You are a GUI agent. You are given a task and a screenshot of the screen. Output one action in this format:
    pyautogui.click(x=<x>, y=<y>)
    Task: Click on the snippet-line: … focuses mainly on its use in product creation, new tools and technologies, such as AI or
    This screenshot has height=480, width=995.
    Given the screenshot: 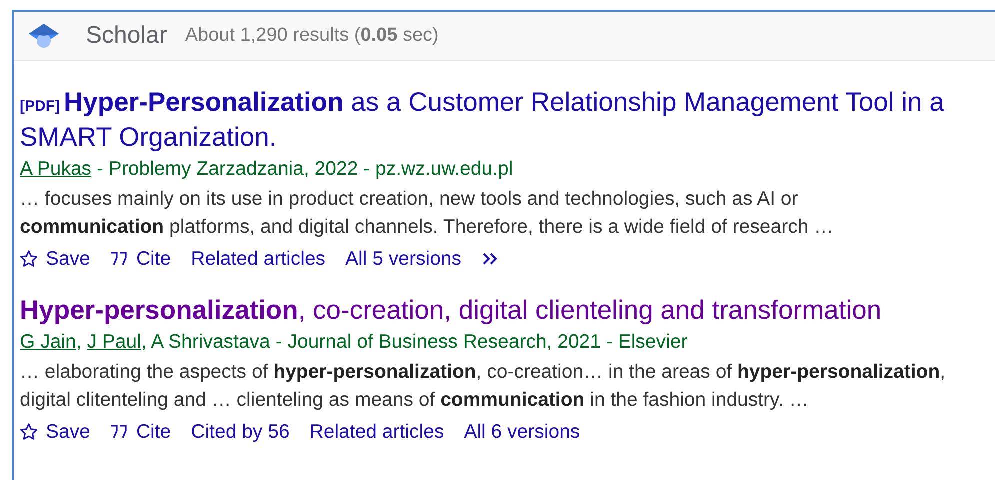 What is the action you would take?
    pyautogui.click(x=410, y=199)
    